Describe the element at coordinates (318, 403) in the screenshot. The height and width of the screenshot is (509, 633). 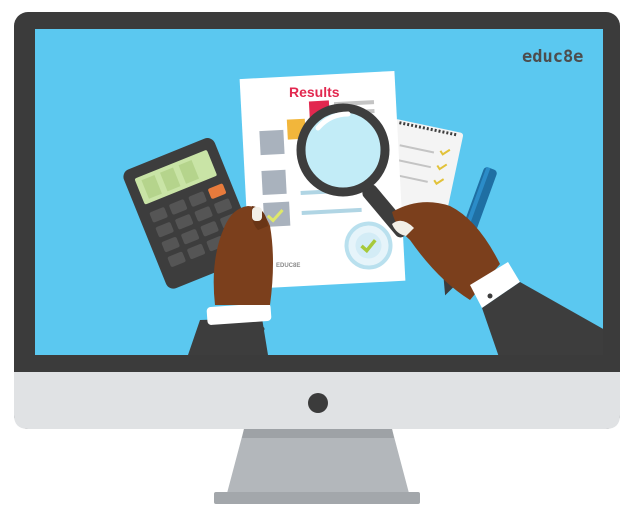
I see `camera-dot-icon` at that location.